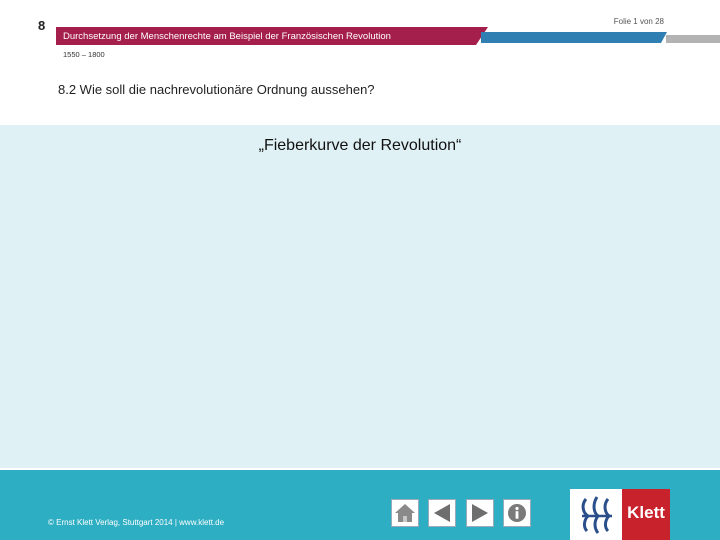  What do you see at coordinates (693, 39) in the screenshot?
I see `accent-strip-gray` at bounding box center [693, 39].